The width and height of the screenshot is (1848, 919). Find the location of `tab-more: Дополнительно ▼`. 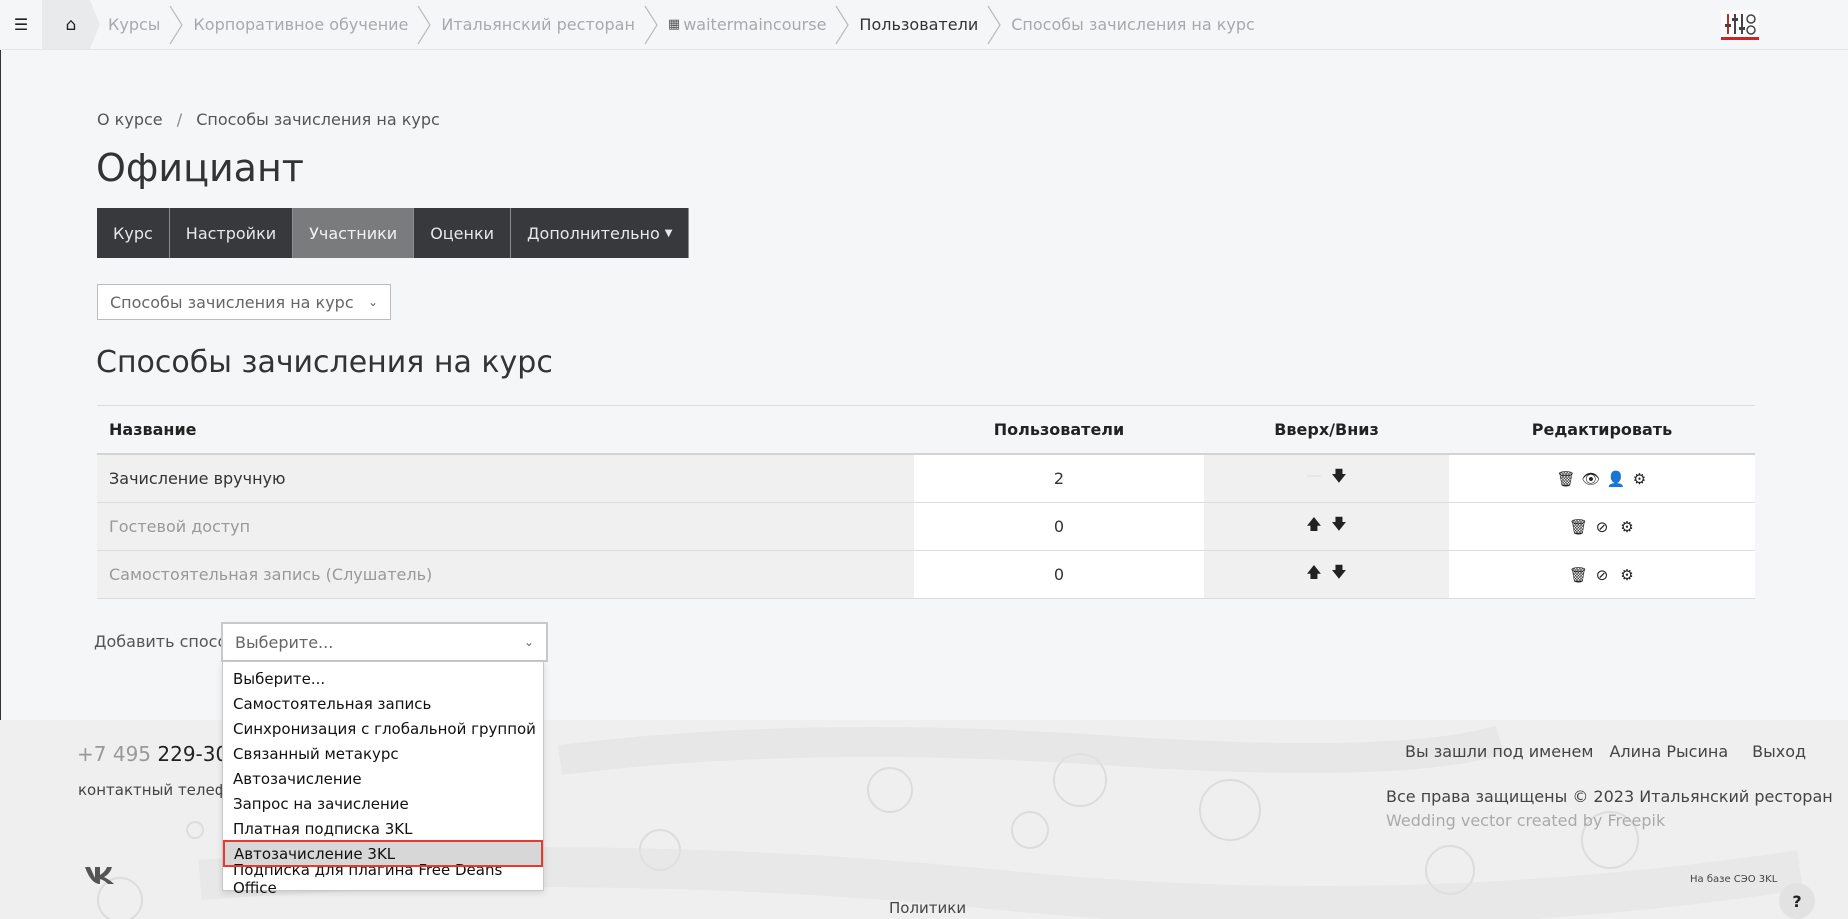

tab-more: Дополнительно ▼ is located at coordinates (600, 233).